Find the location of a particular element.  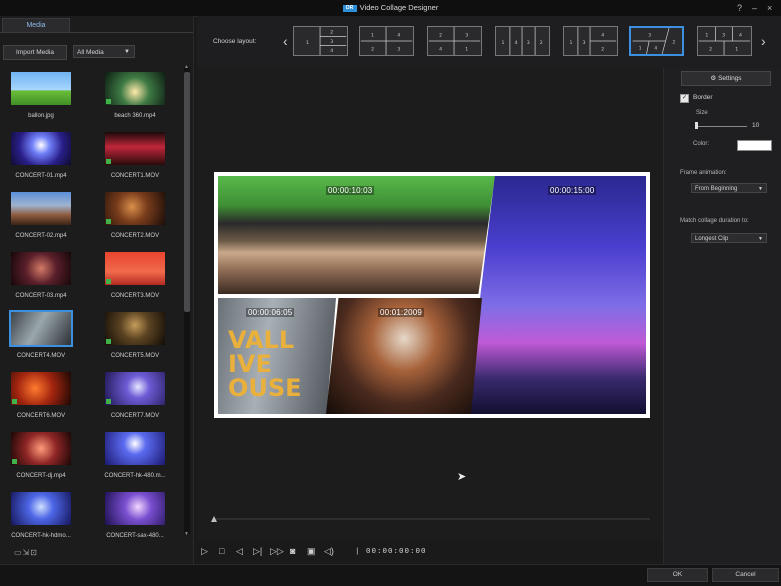

media-item-label: beach 360.mp4 is located at coordinates (135, 116).